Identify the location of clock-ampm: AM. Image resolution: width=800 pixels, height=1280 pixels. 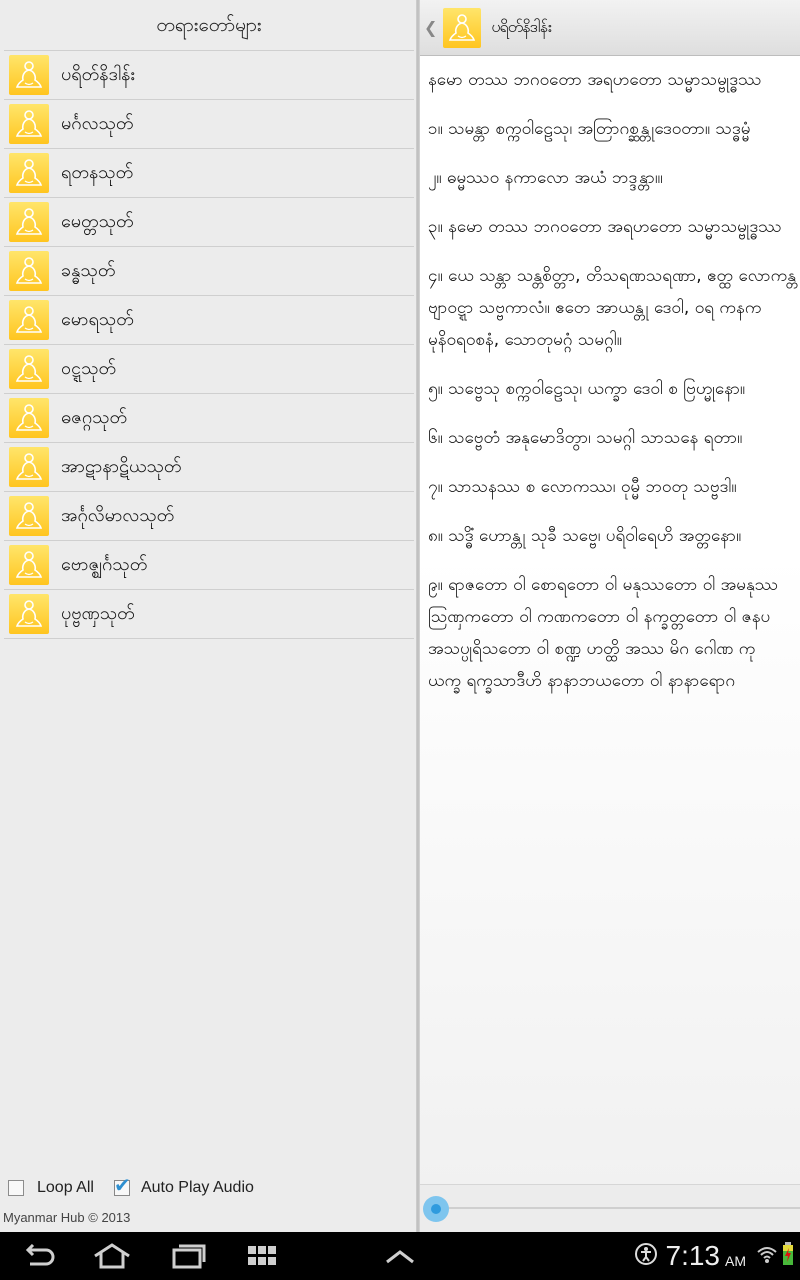
(735, 1261).